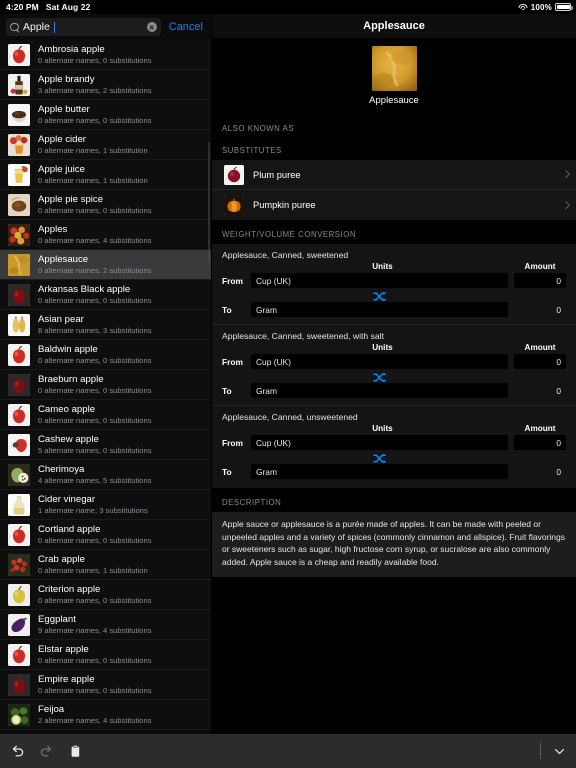  What do you see at coordinates (540, 751) in the screenshot?
I see `toolbar-divider` at bounding box center [540, 751].